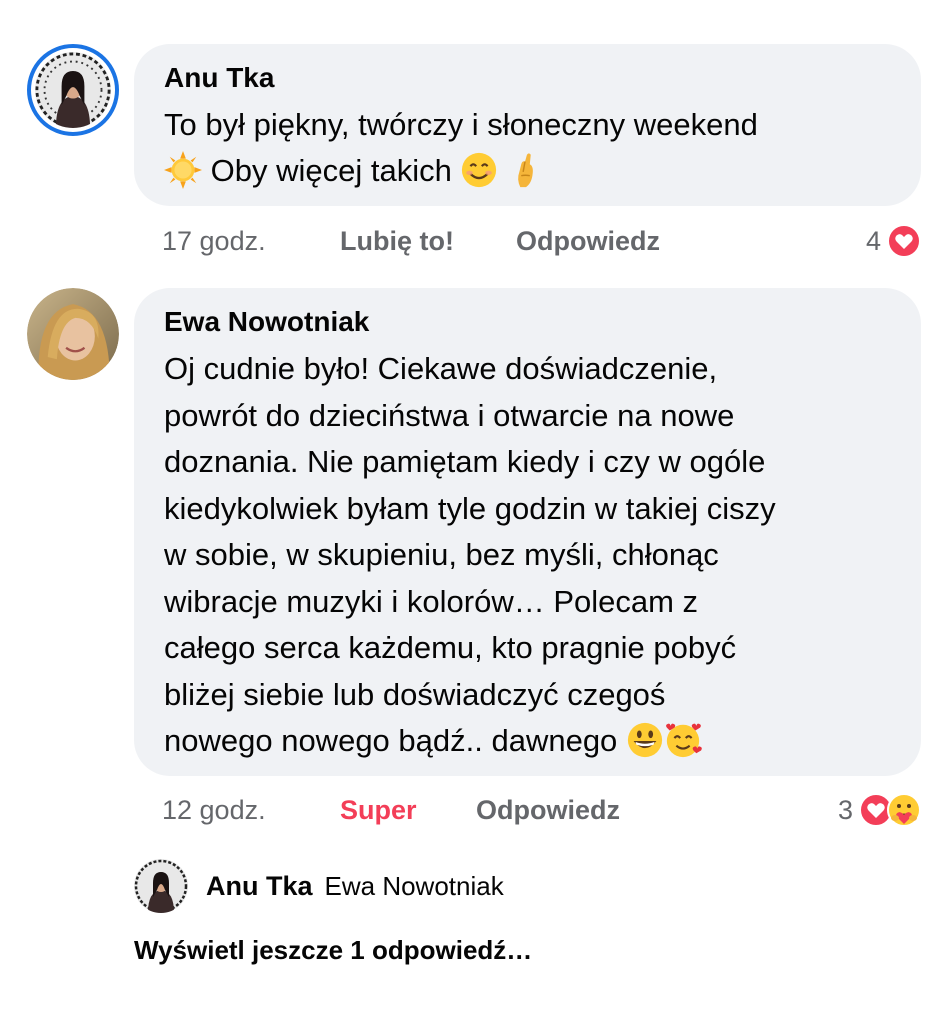 The width and height of the screenshot is (949, 1024). Describe the element at coordinates (397, 241) in the screenshot. I see `like-button: Lubię to!` at that location.